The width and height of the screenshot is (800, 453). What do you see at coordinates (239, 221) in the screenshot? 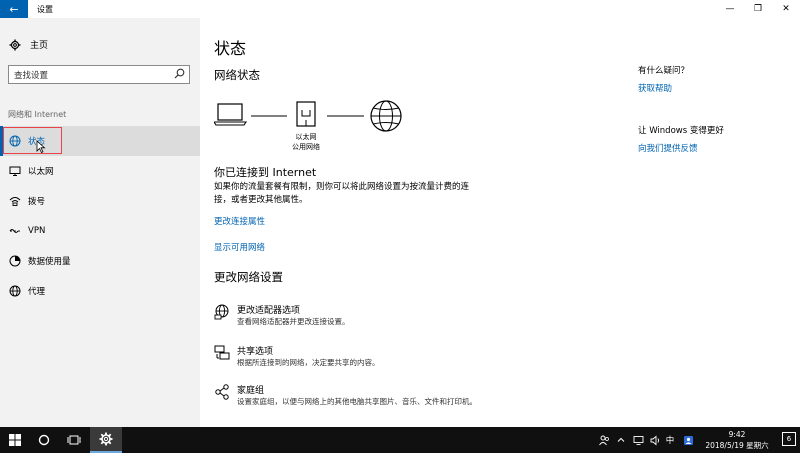
I see `change-connection-properties-link: 更改连接属性` at bounding box center [239, 221].